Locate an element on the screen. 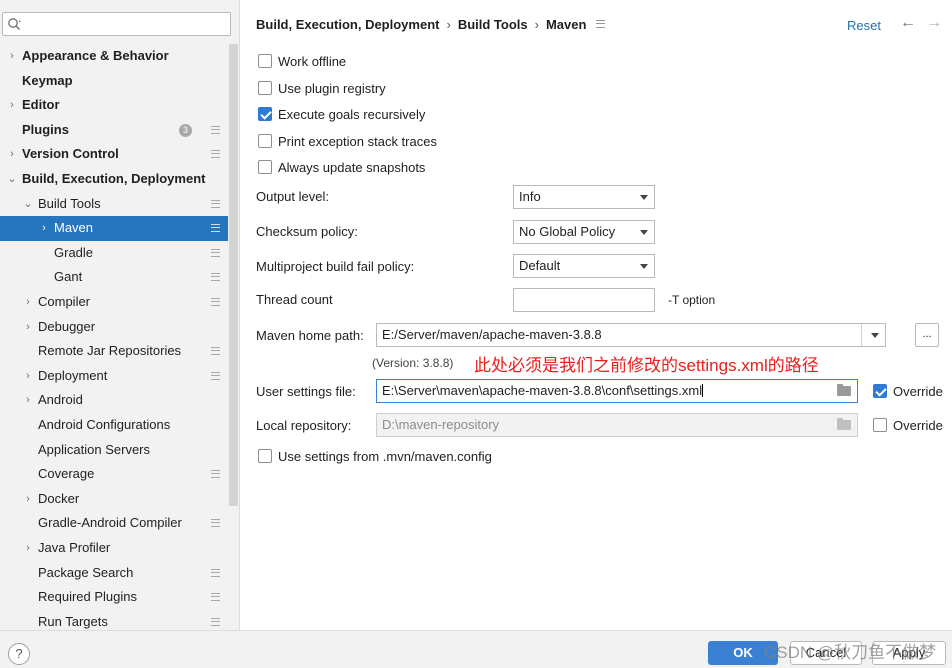 The image size is (952, 668). override-label: Override is located at coordinates (918, 425).